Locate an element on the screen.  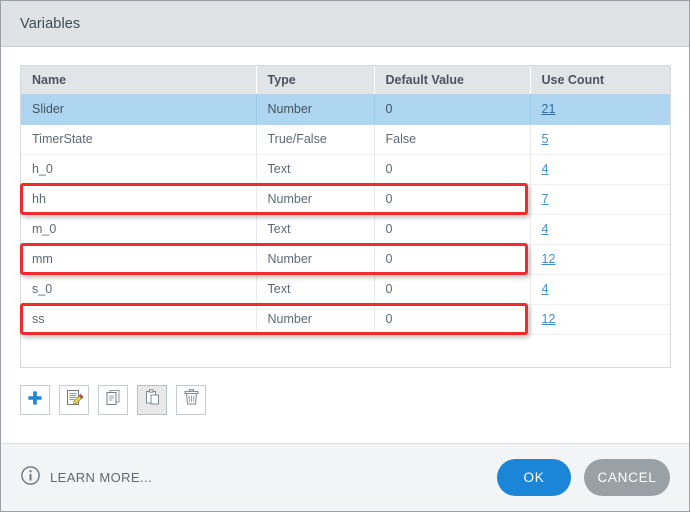
cell-name: m_0 is located at coordinates (139, 229).